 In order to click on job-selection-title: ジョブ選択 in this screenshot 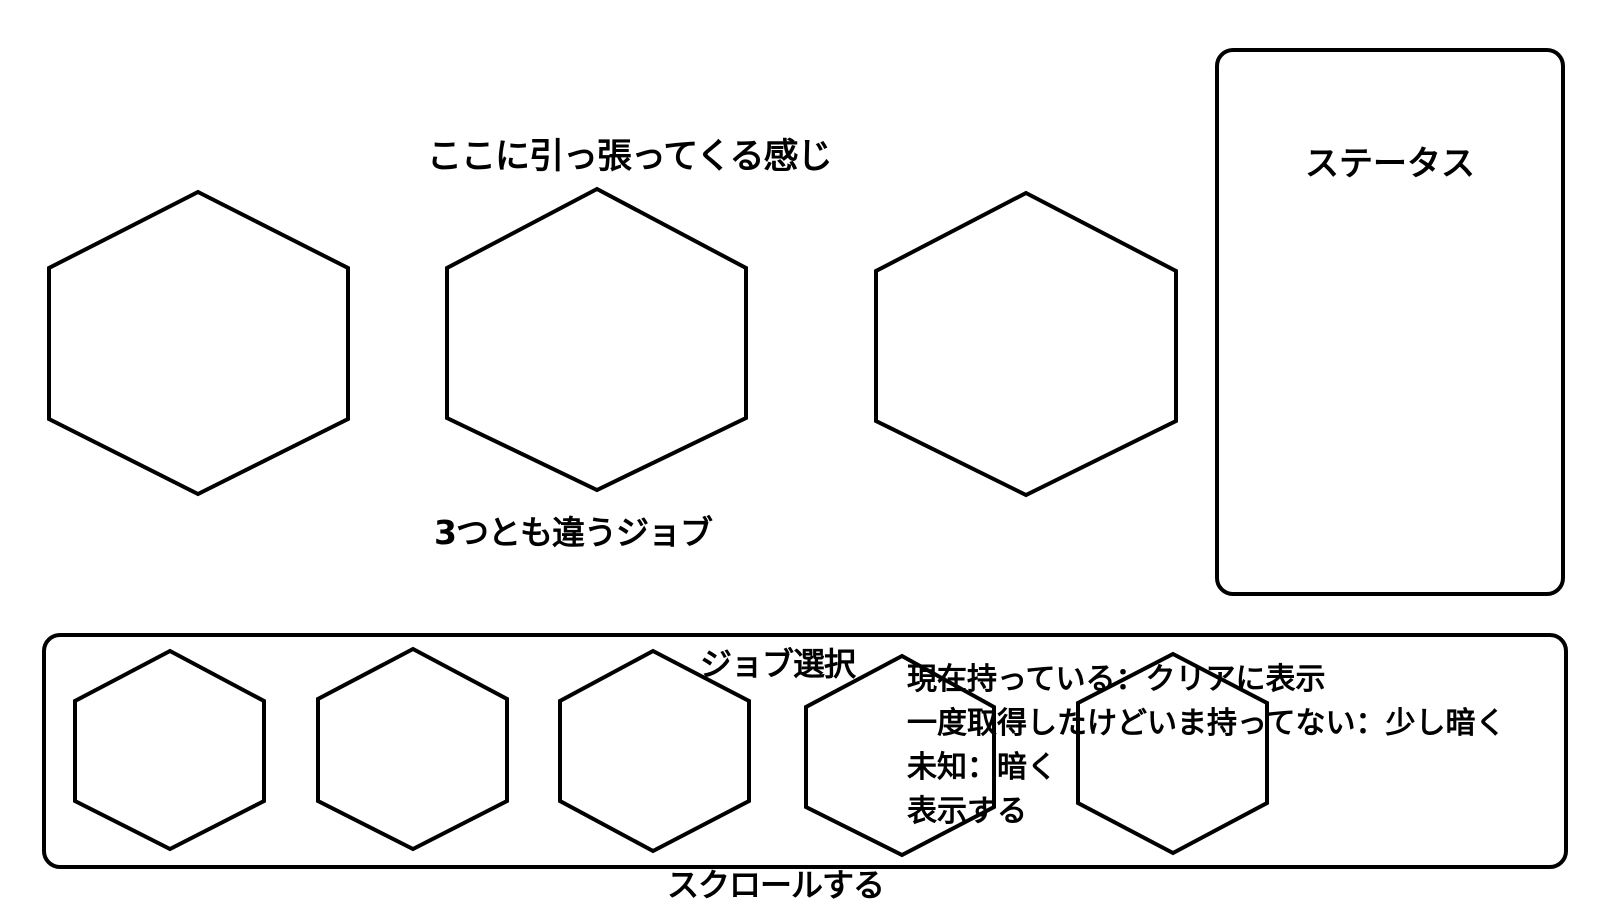, I will do `click(778, 664)`.